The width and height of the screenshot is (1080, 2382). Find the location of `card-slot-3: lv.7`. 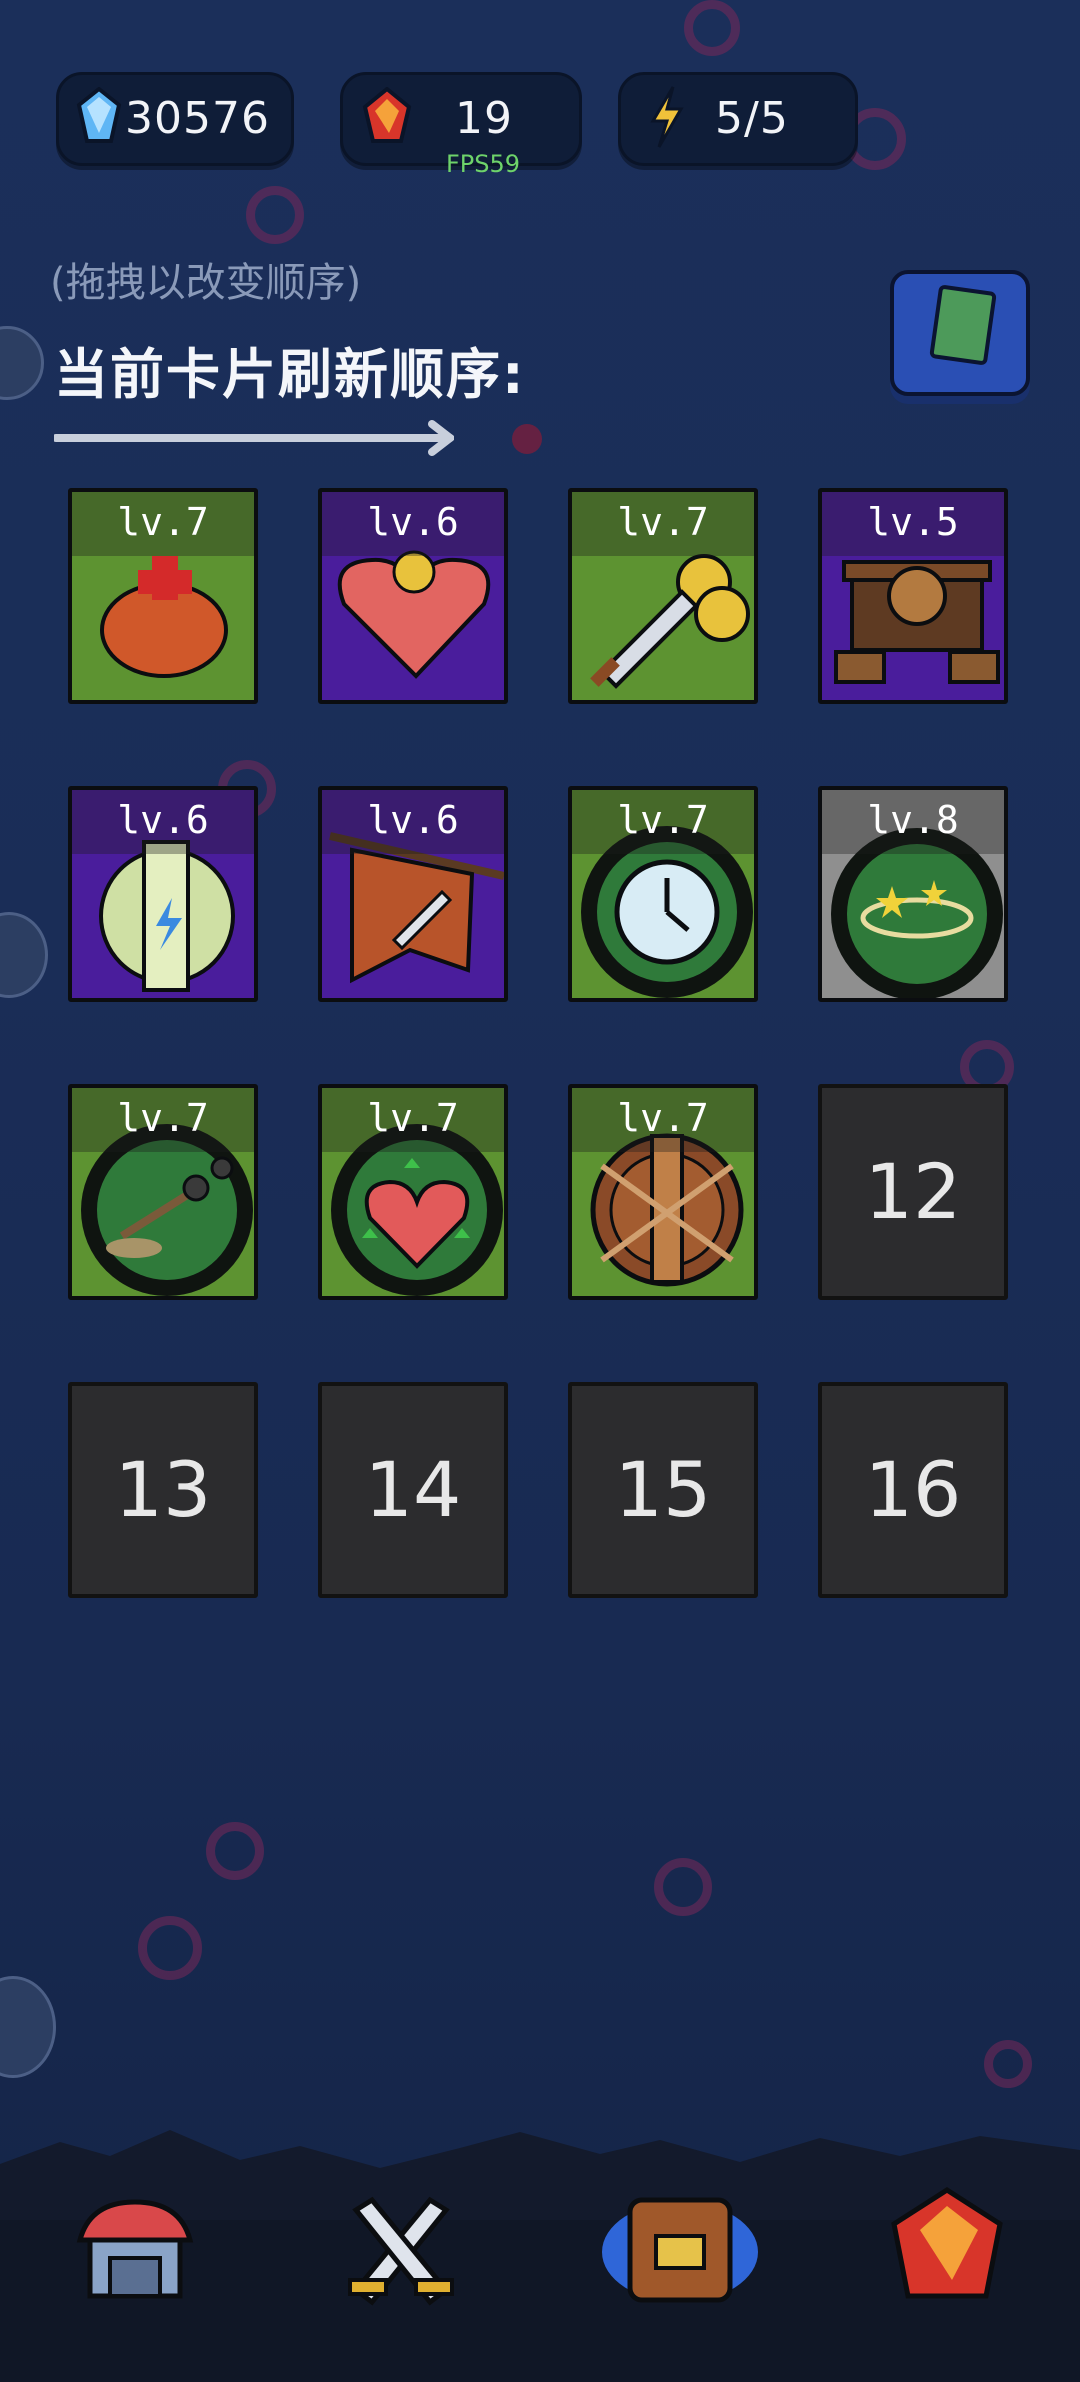

card-slot-3: lv.7 is located at coordinates (663, 596).